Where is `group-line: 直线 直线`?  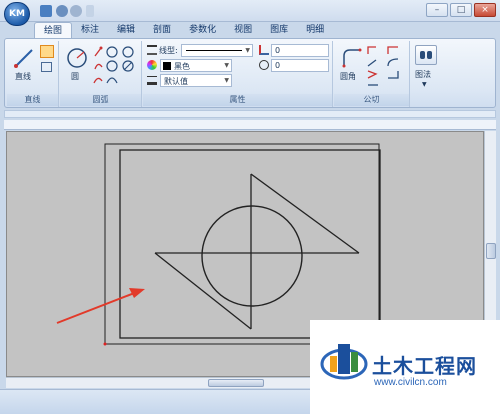
group-line: 直线 直线 is located at coordinates (33, 74).